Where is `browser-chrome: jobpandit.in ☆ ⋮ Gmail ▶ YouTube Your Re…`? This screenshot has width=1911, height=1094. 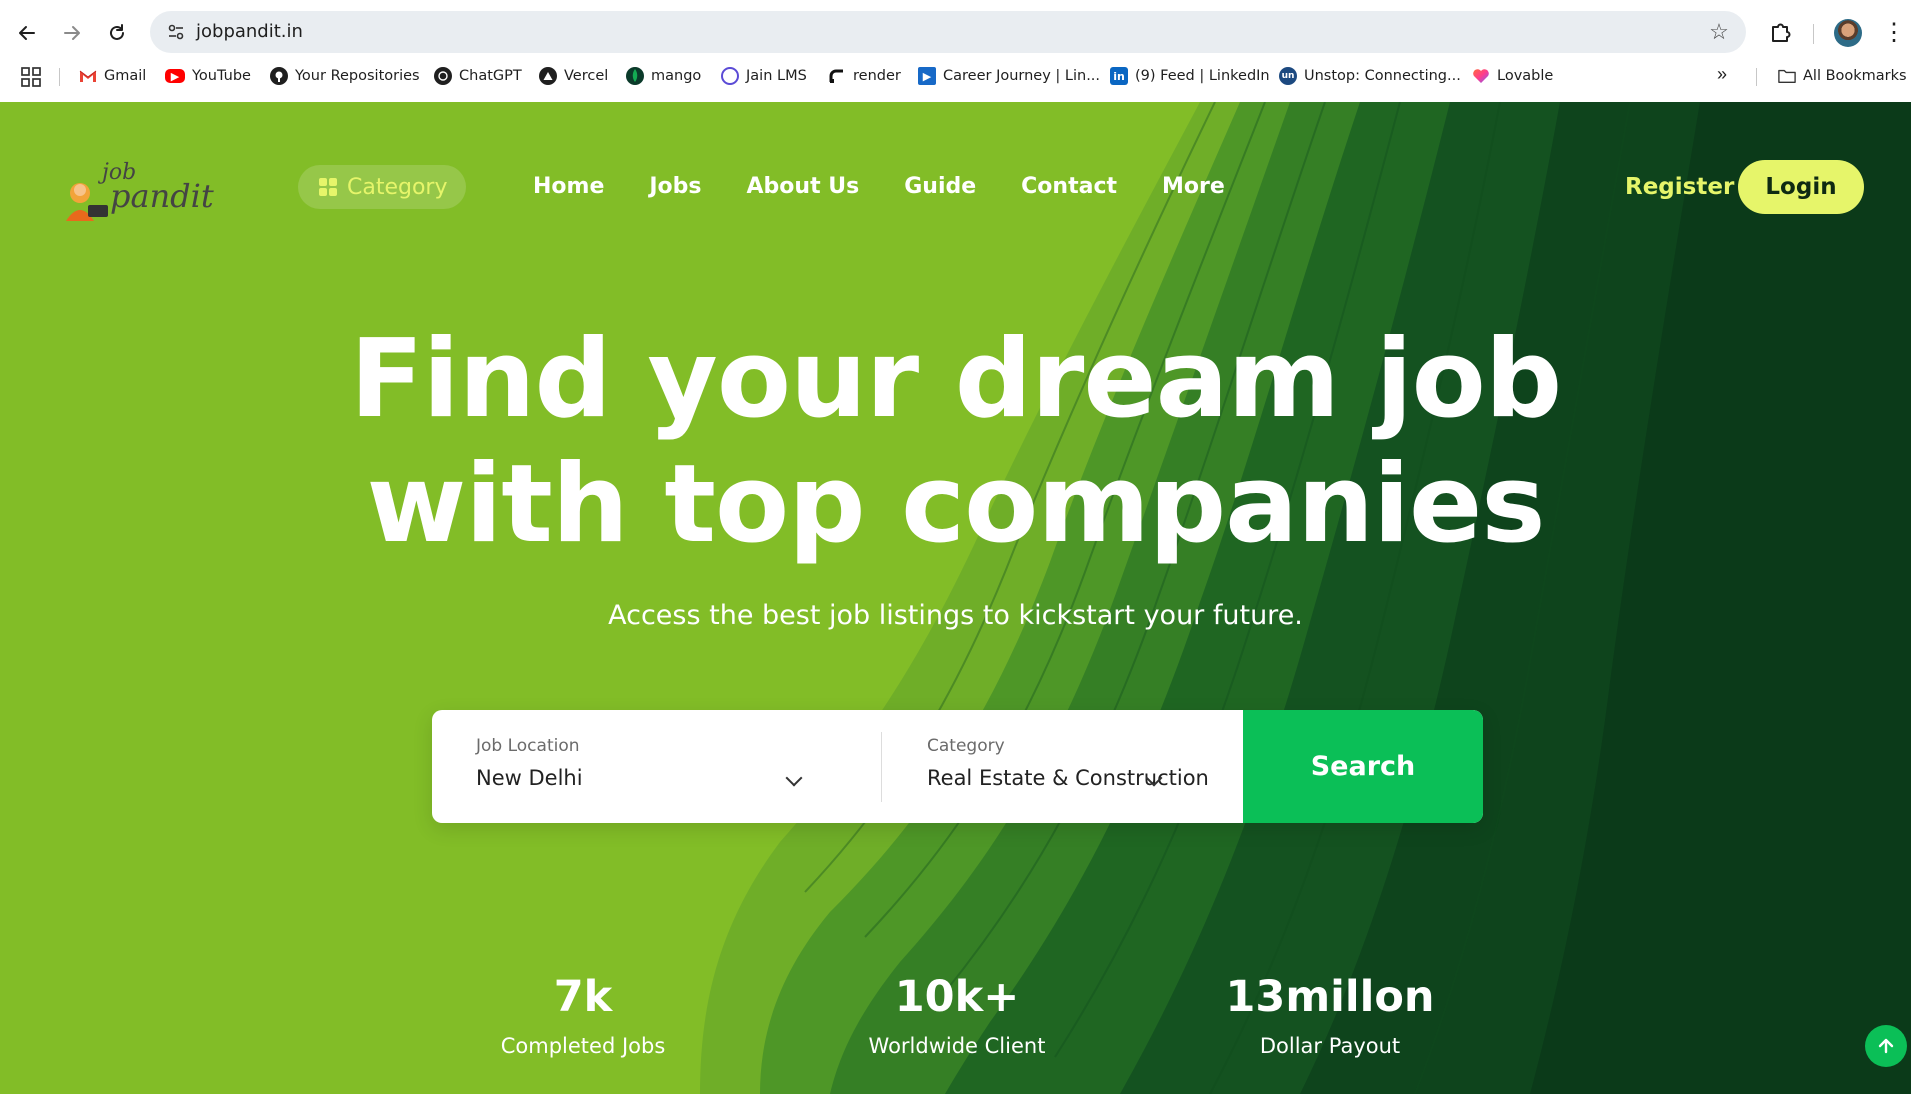 browser-chrome: jobpandit.in ☆ ⋮ Gmail ▶ YouTube Your Re… is located at coordinates (955, 51).